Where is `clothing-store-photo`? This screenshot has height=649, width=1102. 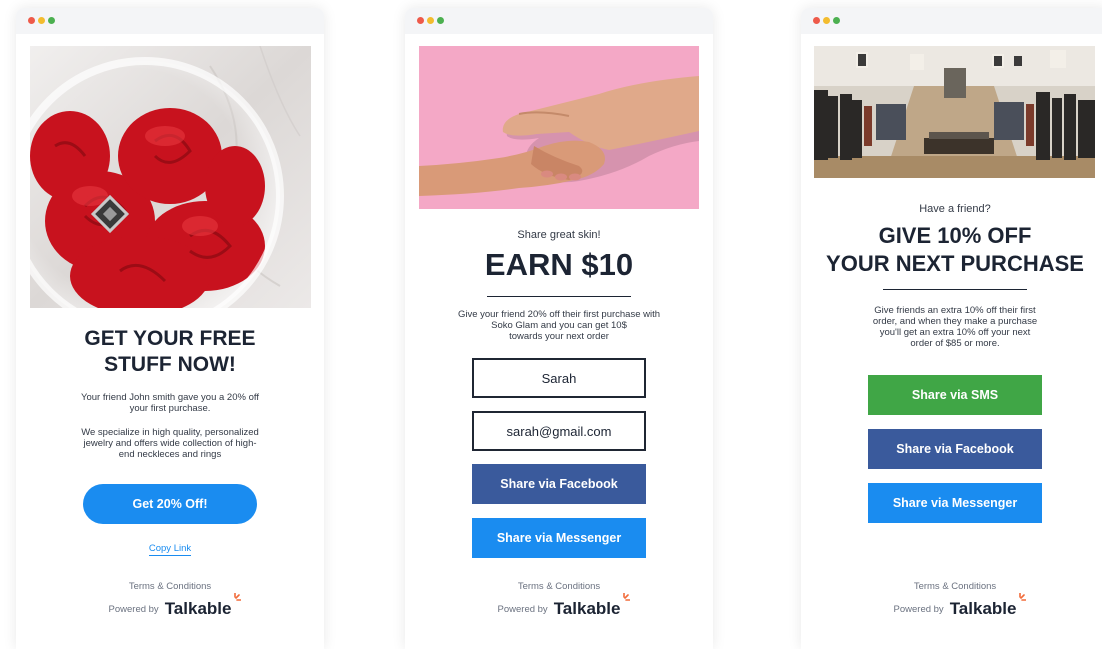
clothing-store-photo is located at coordinates (954, 112).